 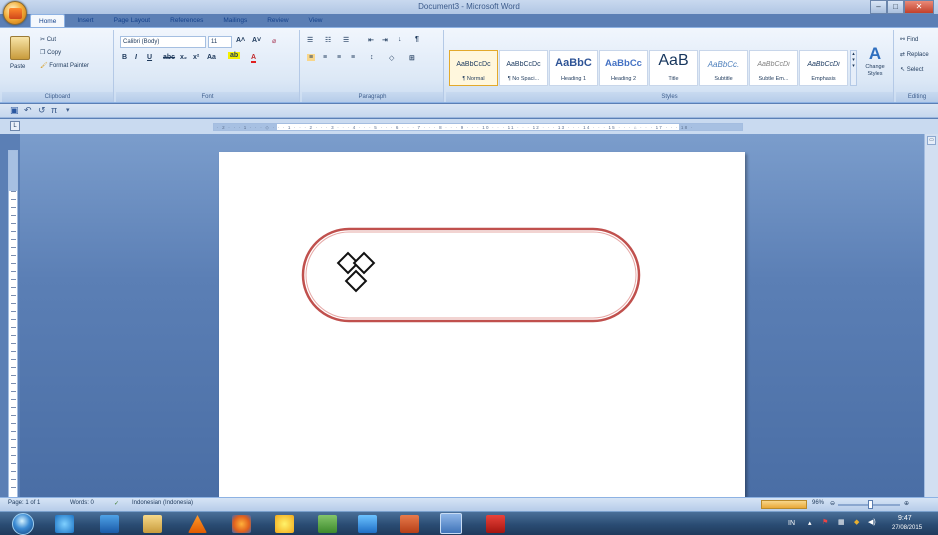 I want to click on grow-font-button: A˄, so click(x=240, y=40).